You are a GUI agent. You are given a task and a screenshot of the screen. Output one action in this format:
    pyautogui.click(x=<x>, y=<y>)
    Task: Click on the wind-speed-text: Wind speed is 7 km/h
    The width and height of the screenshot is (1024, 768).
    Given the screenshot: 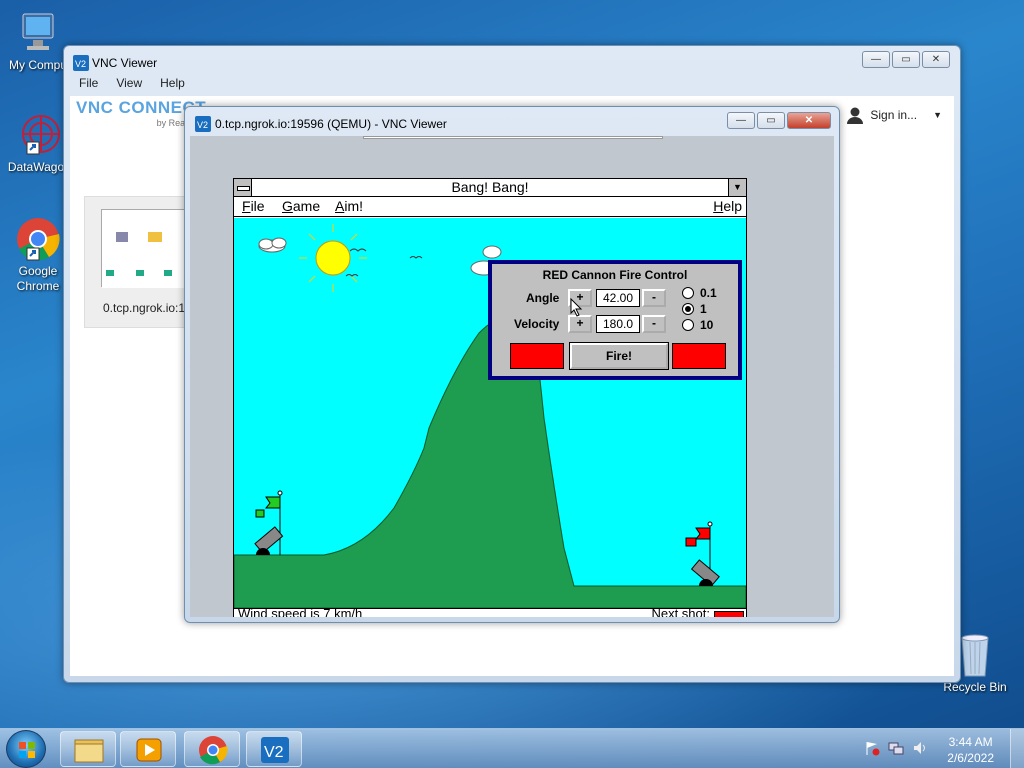 What is the action you would take?
    pyautogui.click(x=300, y=612)
    